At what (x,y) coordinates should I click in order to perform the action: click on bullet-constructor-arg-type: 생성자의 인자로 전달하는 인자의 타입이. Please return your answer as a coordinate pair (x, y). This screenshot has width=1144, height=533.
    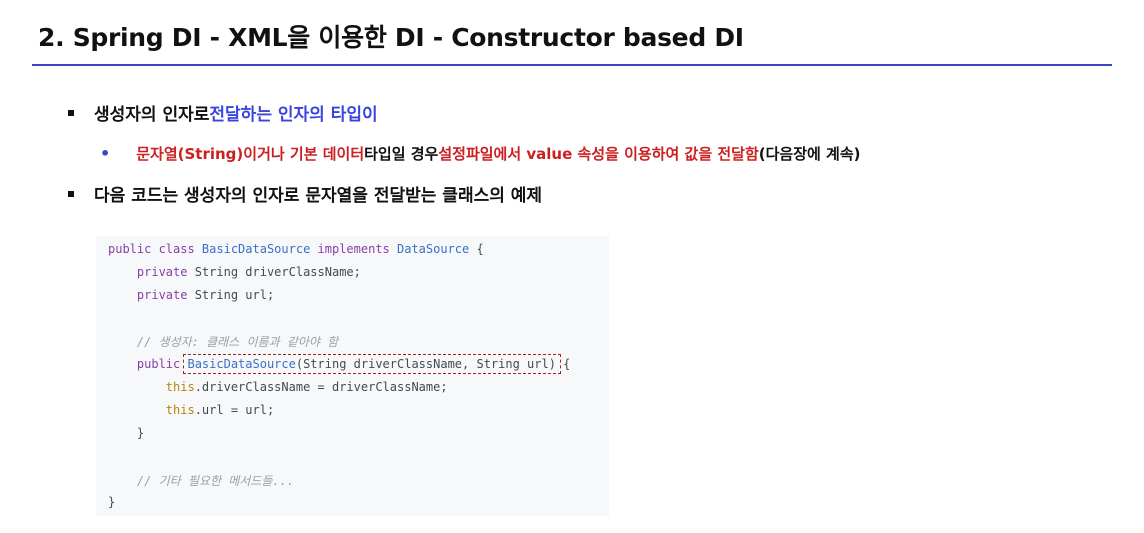
    Looking at the image, I should click on (223, 112).